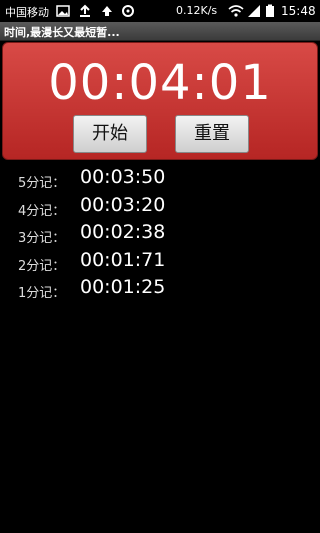 The image size is (320, 533). I want to click on lap-row: 2分记： 00:01:71, so click(160, 261).